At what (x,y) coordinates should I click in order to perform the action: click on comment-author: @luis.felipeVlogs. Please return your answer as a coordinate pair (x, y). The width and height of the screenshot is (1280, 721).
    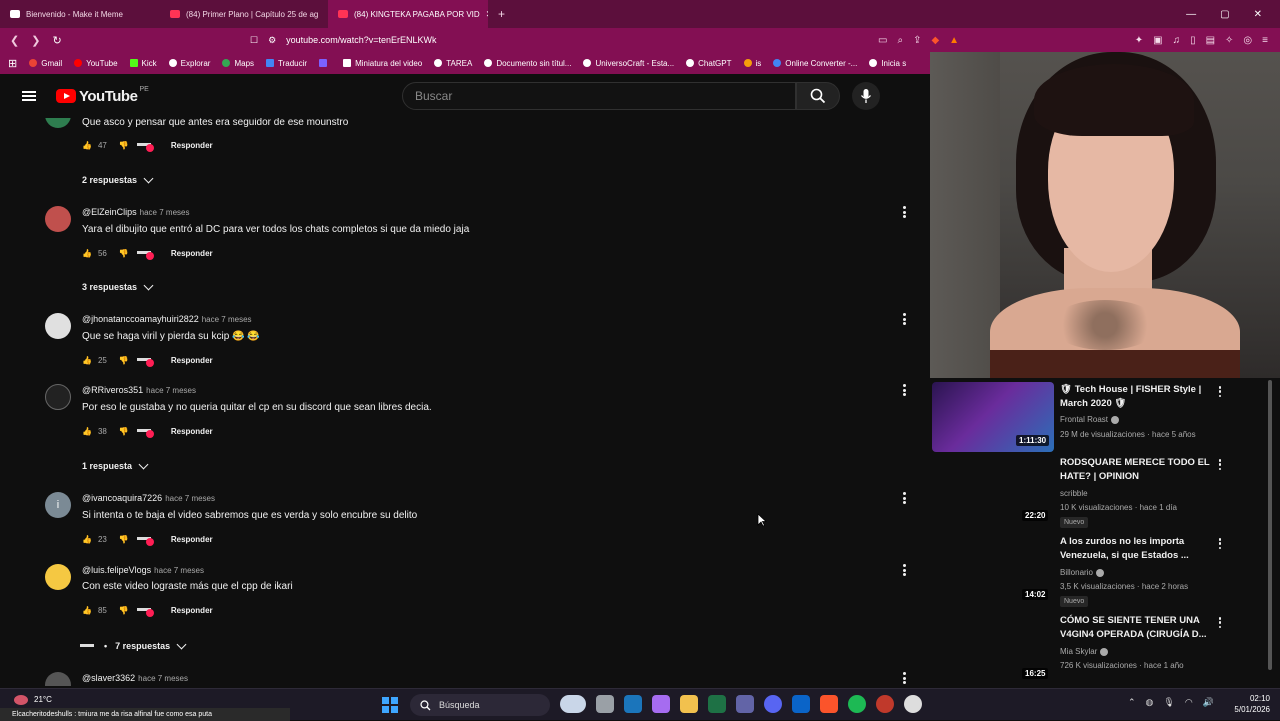
    Looking at the image, I should click on (116, 570).